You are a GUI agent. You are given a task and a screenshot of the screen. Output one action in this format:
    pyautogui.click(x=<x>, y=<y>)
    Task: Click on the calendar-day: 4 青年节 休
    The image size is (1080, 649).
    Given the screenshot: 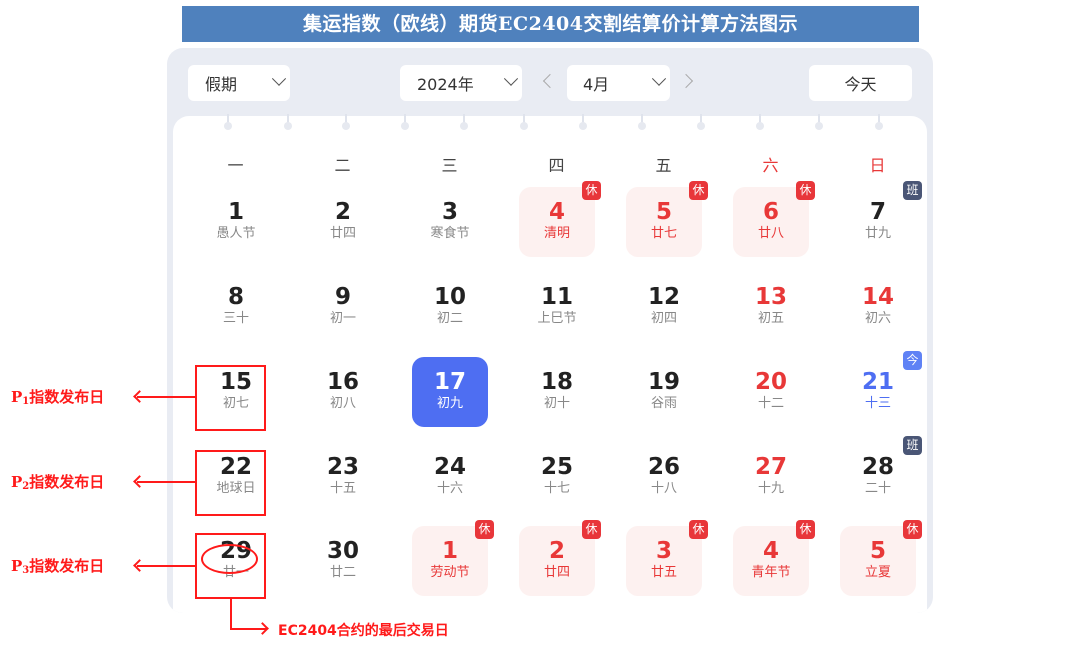 What is the action you would take?
    pyautogui.click(x=774, y=558)
    